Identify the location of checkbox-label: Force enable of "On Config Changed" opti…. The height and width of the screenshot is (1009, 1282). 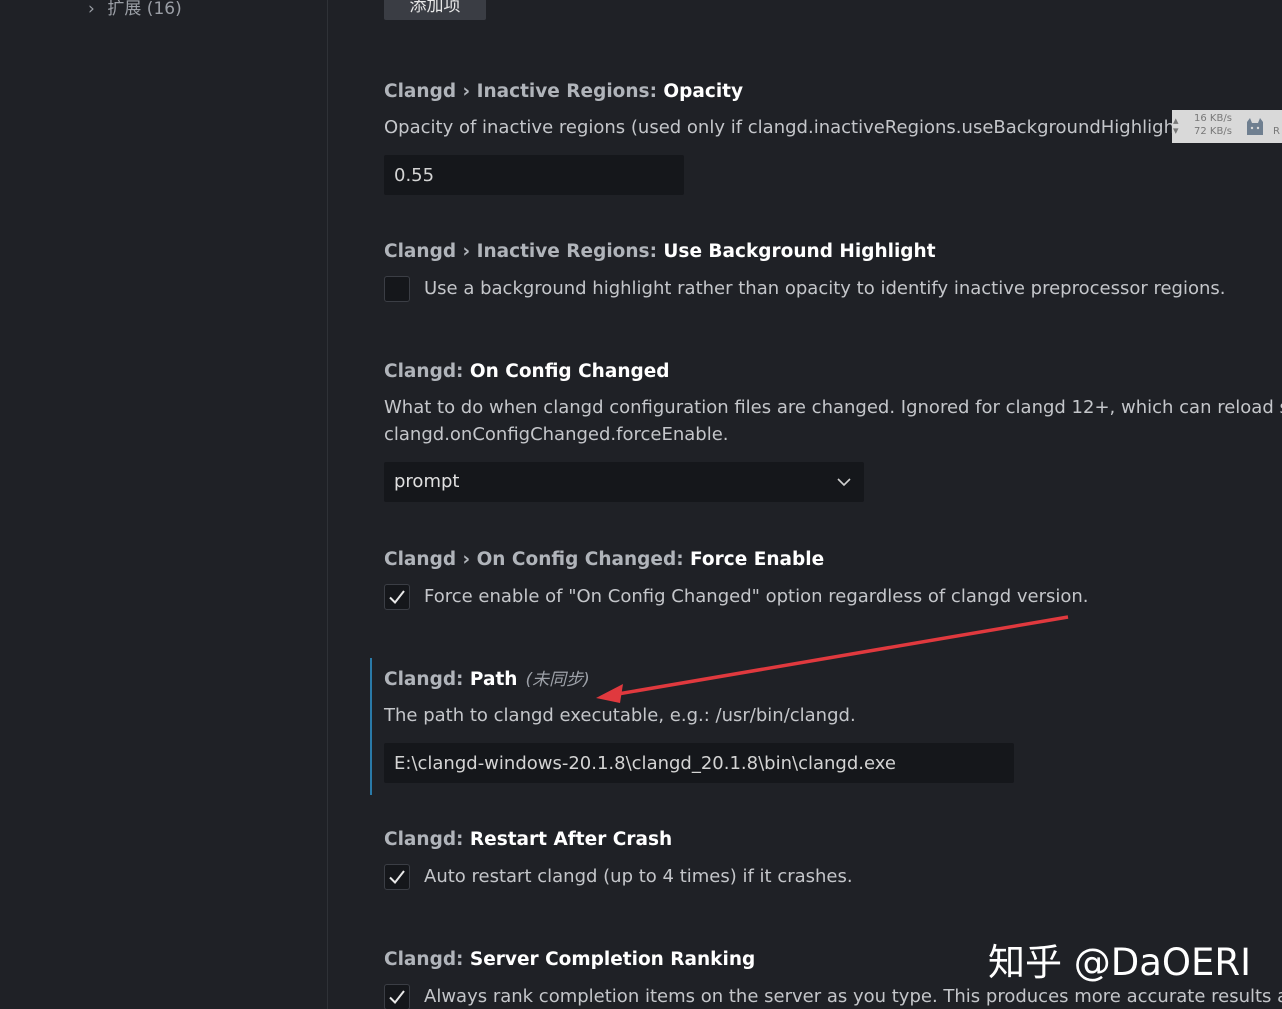
(756, 596).